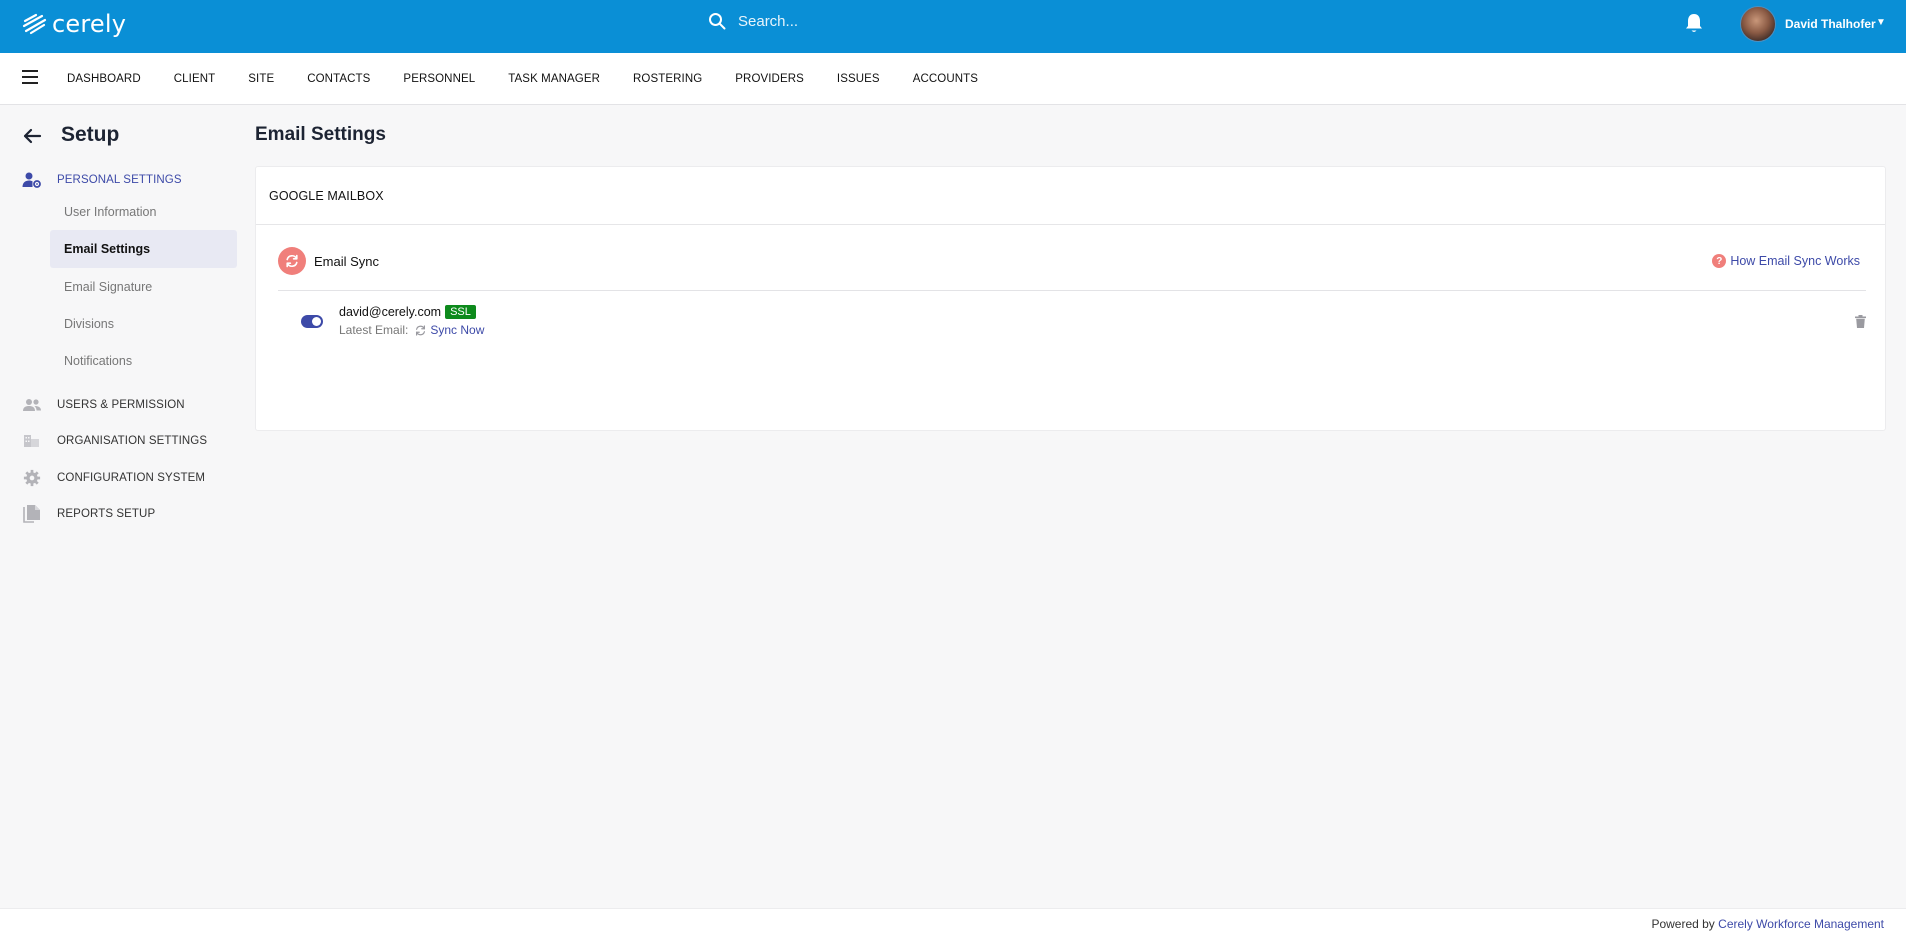 This screenshot has width=1906, height=937. Describe the element at coordinates (858, 79) in the screenshot. I see `nav-item-issues: ISSUES` at that location.